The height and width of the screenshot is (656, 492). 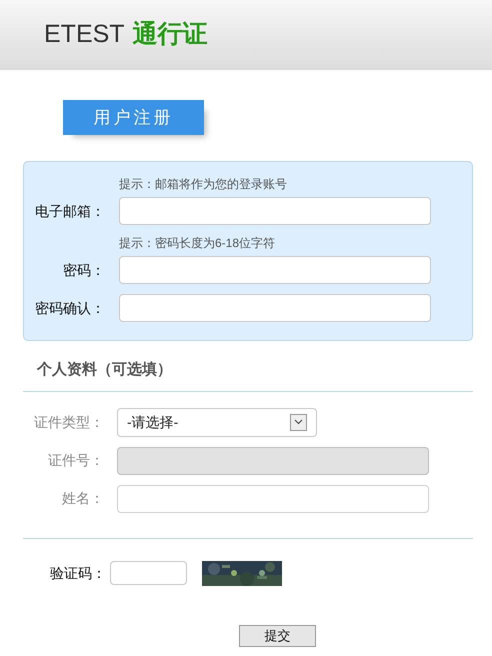 I want to click on submit-button: 提交, so click(x=277, y=635).